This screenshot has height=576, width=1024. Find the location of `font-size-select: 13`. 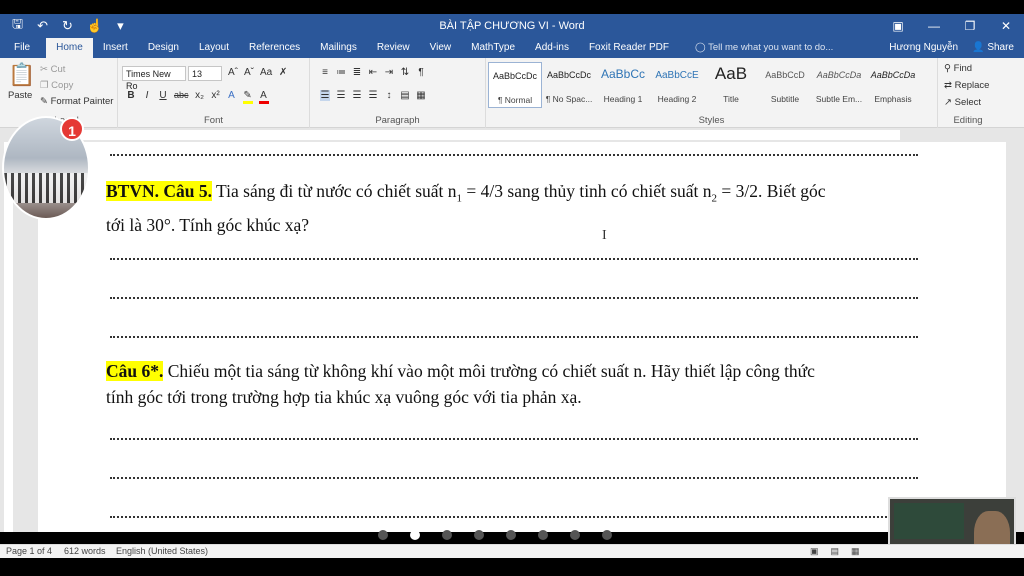

font-size-select: 13 is located at coordinates (205, 73).